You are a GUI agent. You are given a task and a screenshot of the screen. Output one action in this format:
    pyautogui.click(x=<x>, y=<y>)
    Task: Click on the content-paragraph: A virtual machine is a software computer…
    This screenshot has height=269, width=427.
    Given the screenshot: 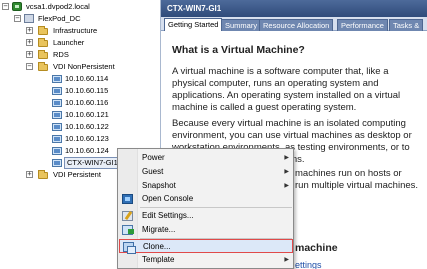 What is the action you would take?
    pyautogui.click(x=286, y=89)
    